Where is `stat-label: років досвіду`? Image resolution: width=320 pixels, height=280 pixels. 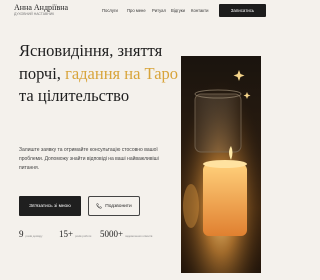 stat-label: років досвіду is located at coordinates (34, 236).